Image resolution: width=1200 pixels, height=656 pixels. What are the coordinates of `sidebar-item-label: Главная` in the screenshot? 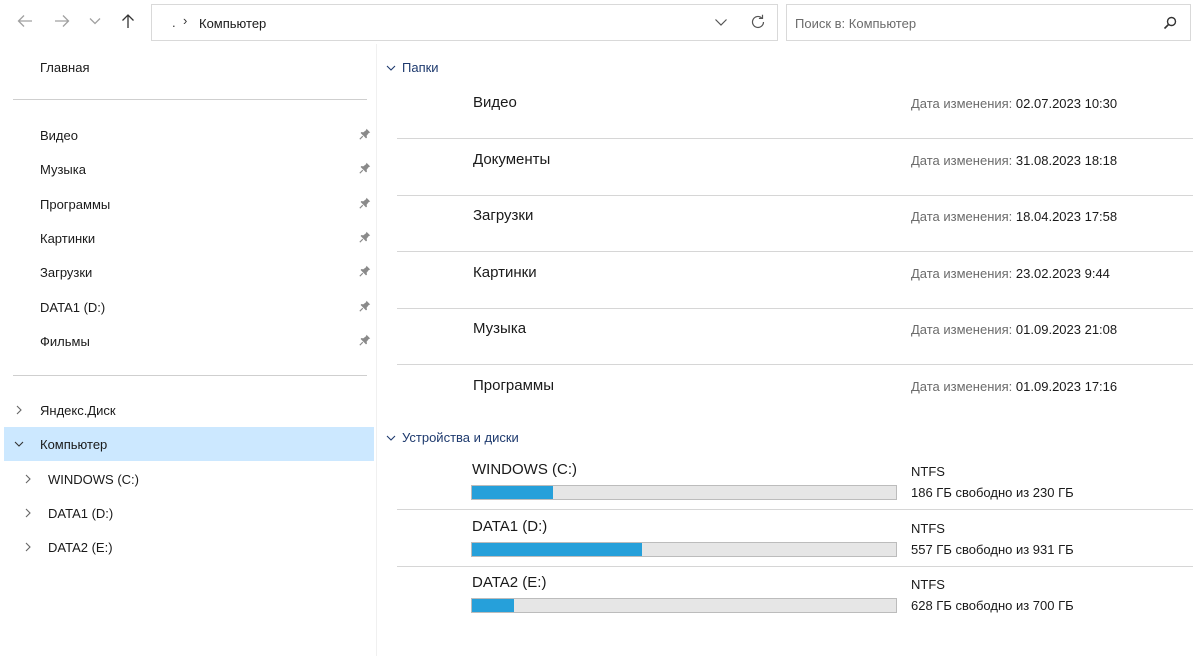 It's located at (65, 67).